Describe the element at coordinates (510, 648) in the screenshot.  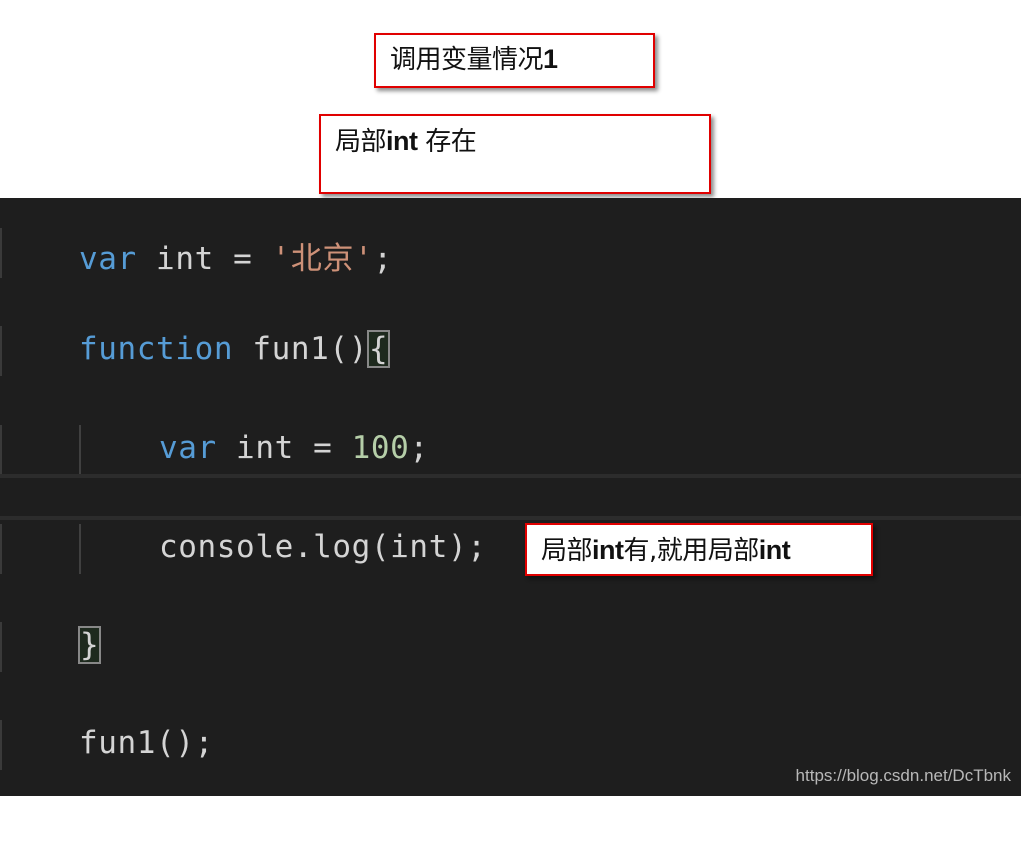
I see `code-line-6: }` at that location.